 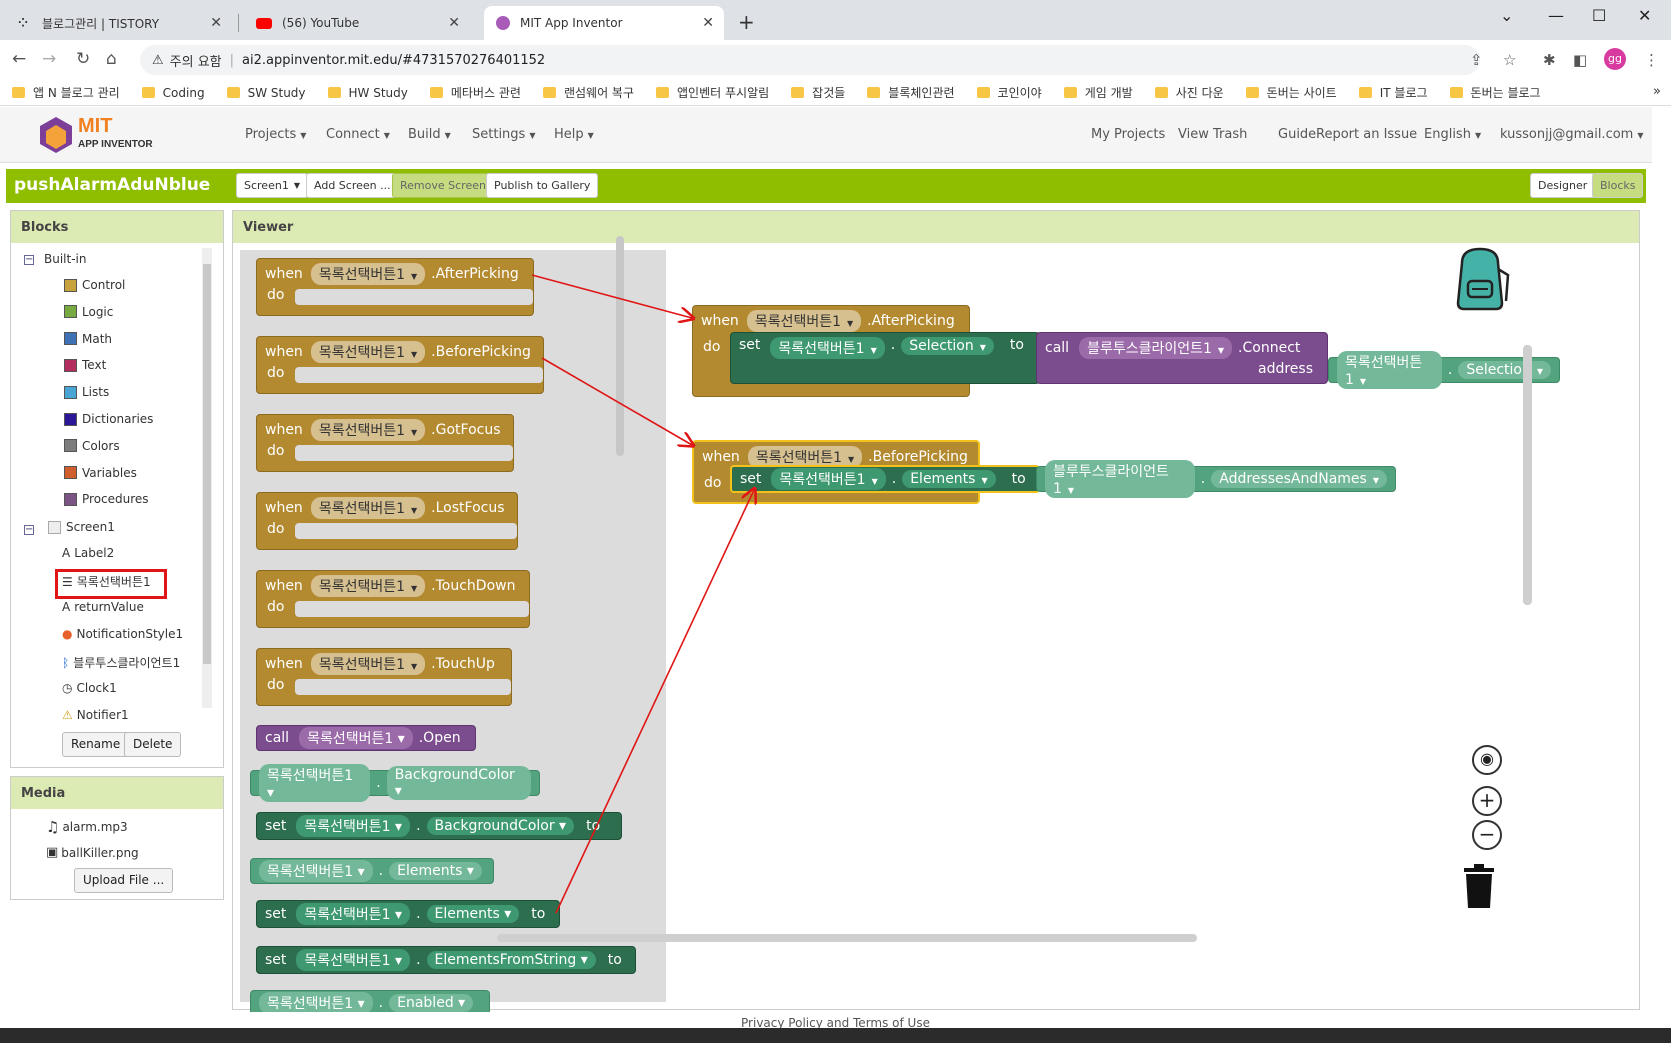 What do you see at coordinates (1487, 801) in the screenshot?
I see `zoom-in-icon: +` at bounding box center [1487, 801].